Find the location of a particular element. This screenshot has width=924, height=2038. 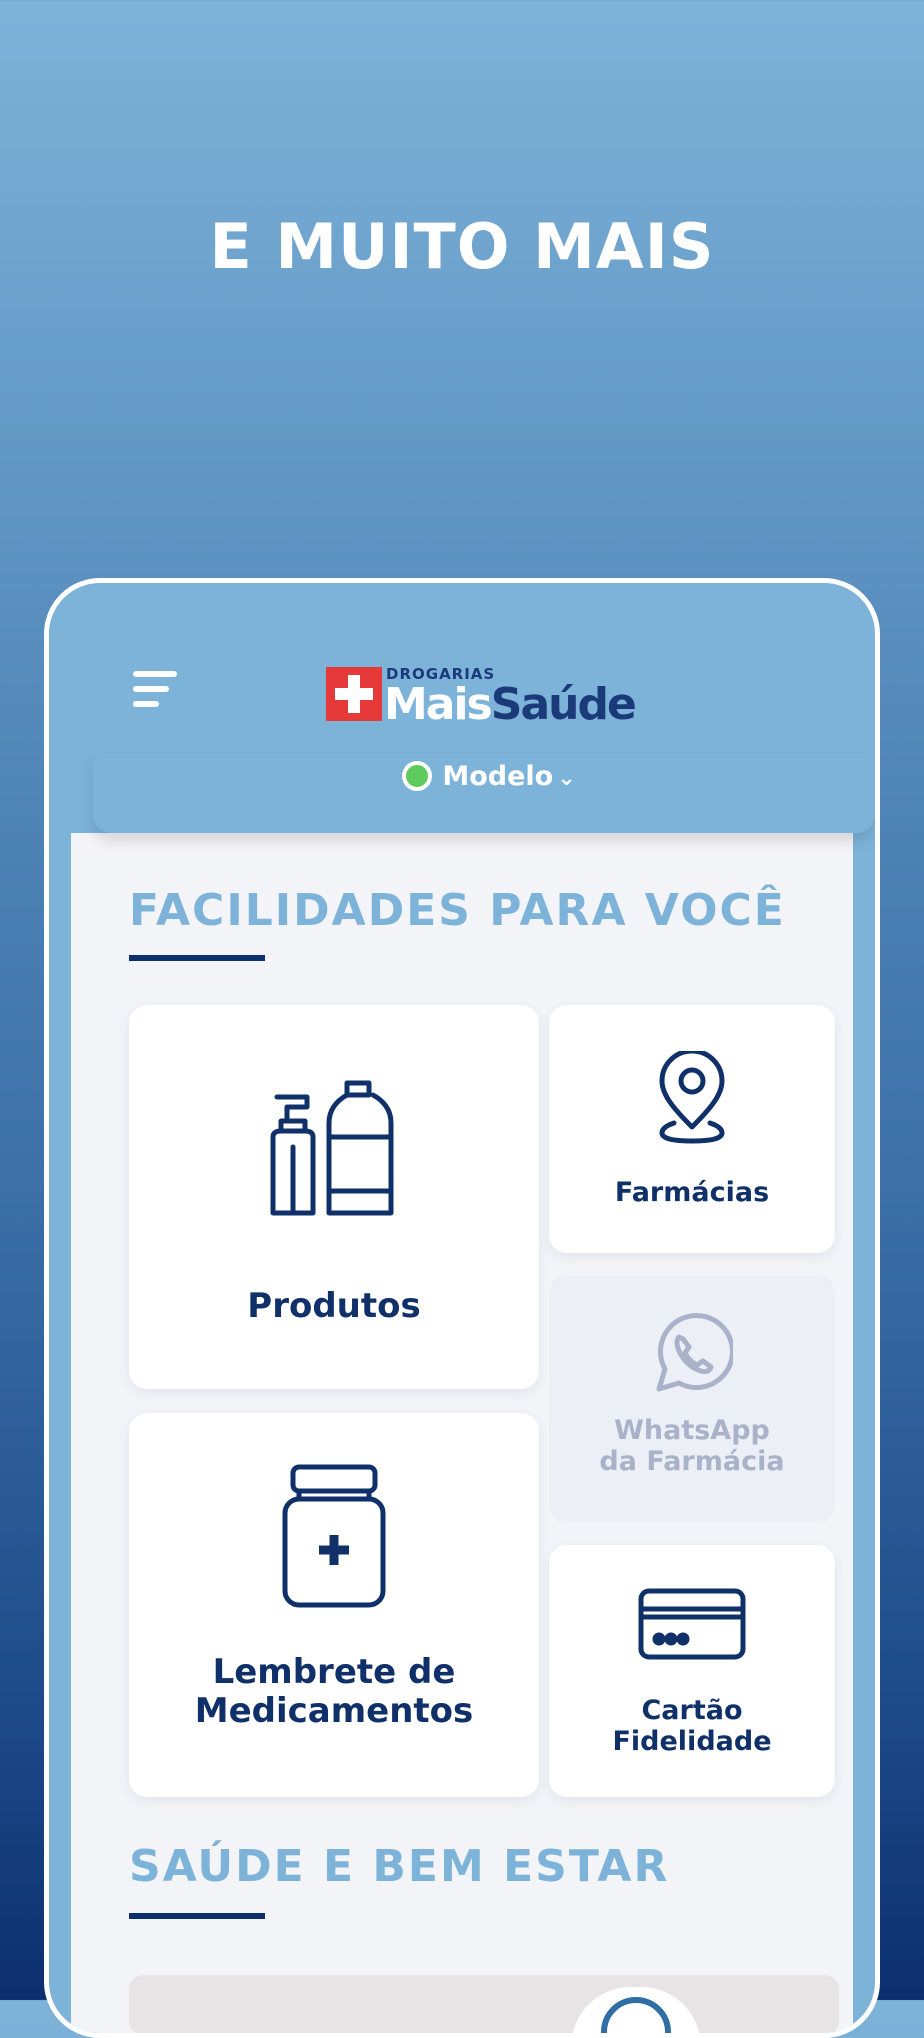

card-cartao-fidelidade: Cartão Fidelidade is located at coordinates (692, 1671).